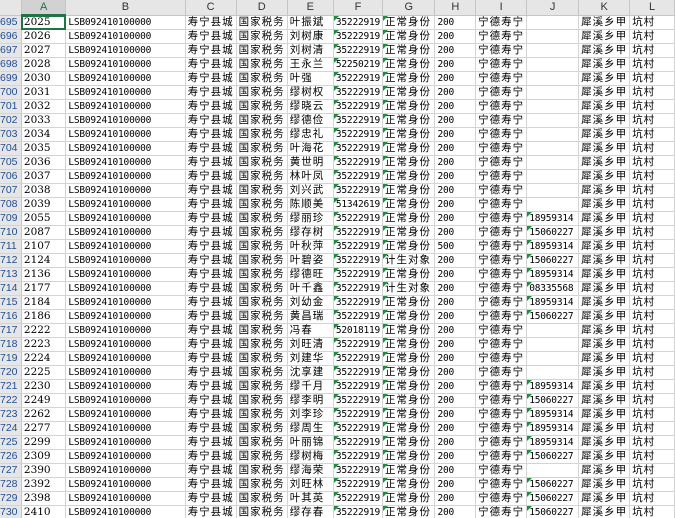 The height and width of the screenshot is (518, 675). Describe the element at coordinates (44, 344) in the screenshot. I see `cell-a: 2223` at that location.